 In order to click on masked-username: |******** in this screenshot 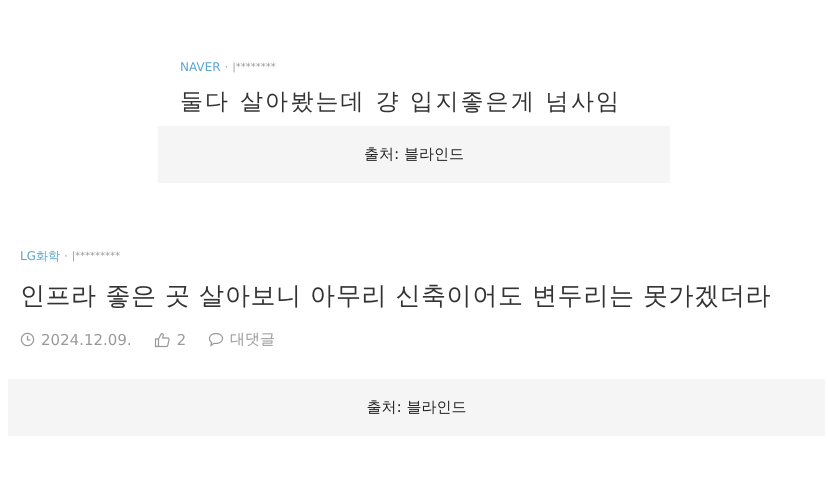, I will do `click(254, 67)`.